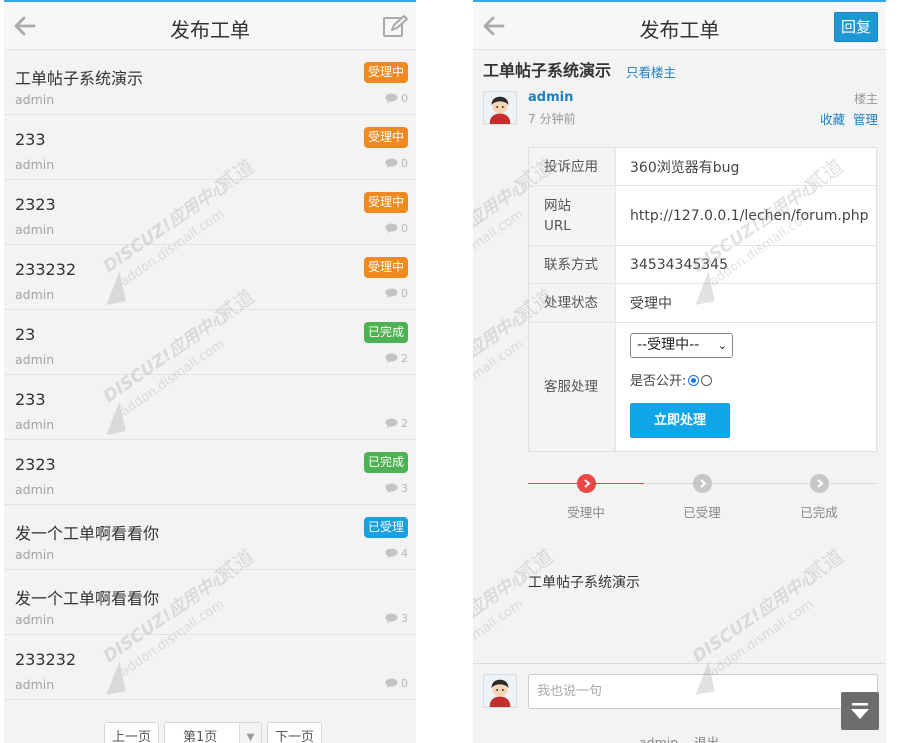 This screenshot has height=743, width=910. Describe the element at coordinates (550, 97) in the screenshot. I see `author-name: admin` at that location.